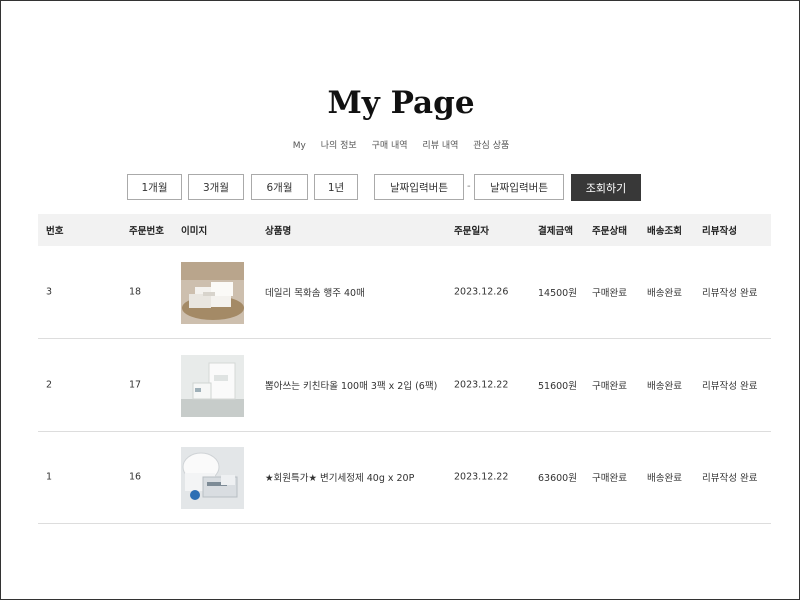 The height and width of the screenshot is (600, 800). What do you see at coordinates (216, 187) in the screenshot?
I see `period-3-month-button: 3개월` at bounding box center [216, 187].